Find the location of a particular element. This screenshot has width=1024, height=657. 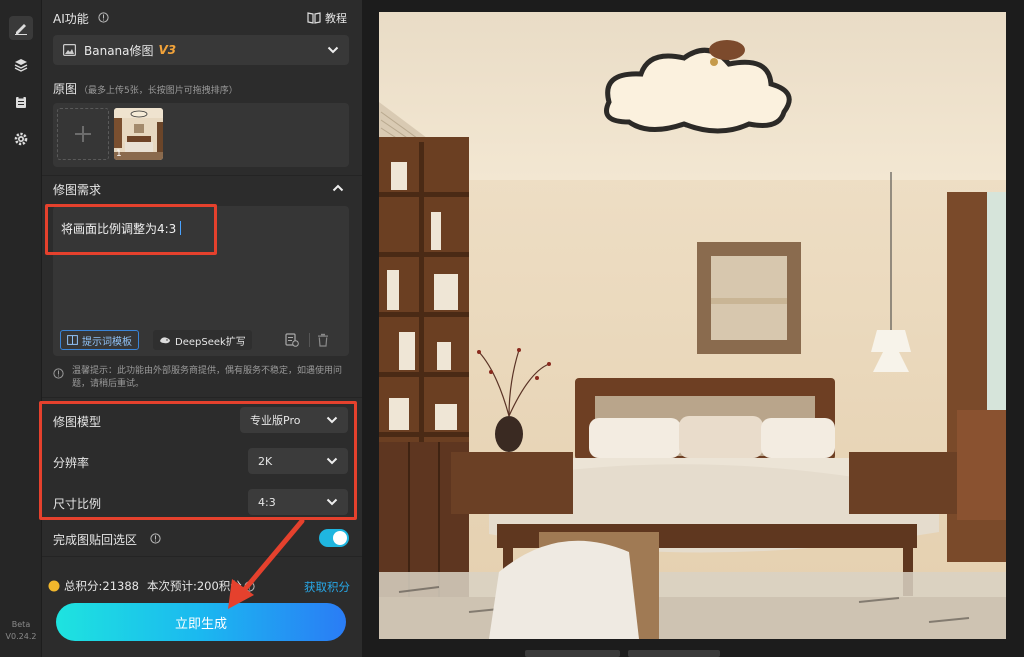

prompt-highlight-box is located at coordinates (131, 229).